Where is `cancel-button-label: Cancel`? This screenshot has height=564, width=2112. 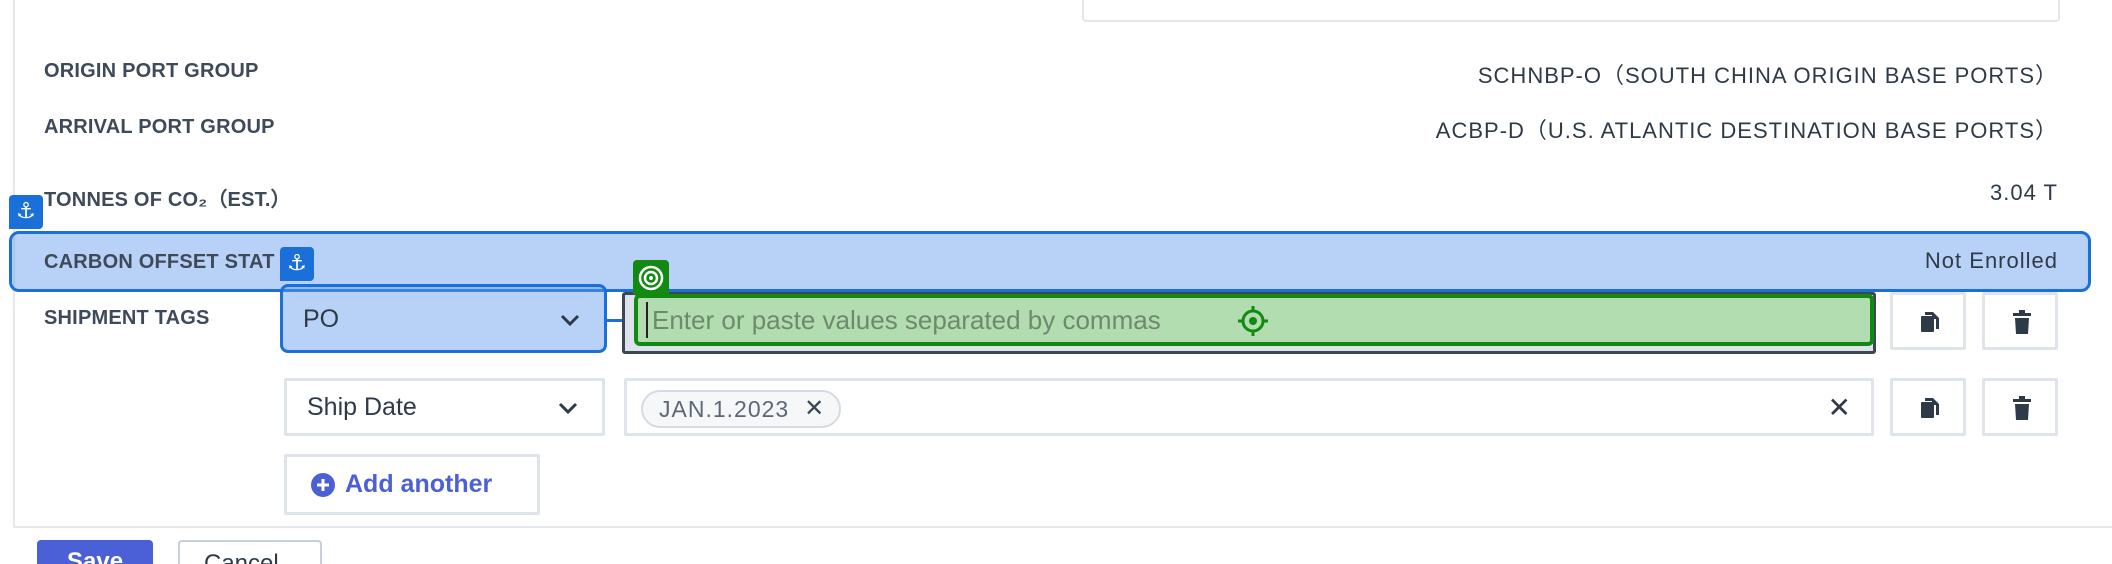 cancel-button-label: Cancel is located at coordinates (241, 557).